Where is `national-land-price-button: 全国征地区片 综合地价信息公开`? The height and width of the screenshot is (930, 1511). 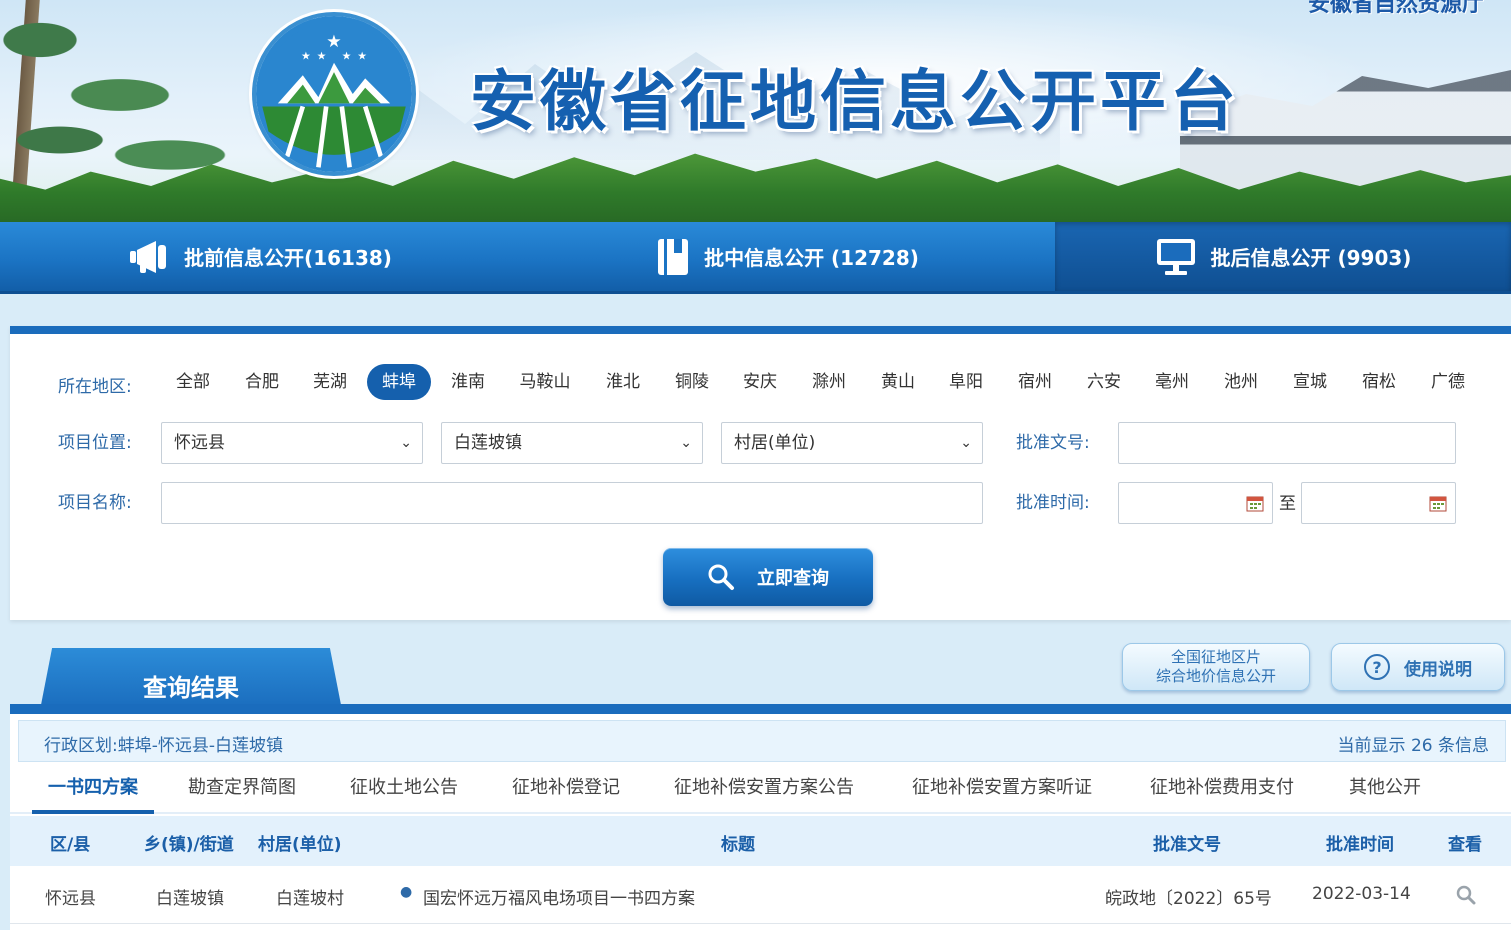
national-land-price-button: 全国征地区片 综合地价信息公开 is located at coordinates (1216, 667).